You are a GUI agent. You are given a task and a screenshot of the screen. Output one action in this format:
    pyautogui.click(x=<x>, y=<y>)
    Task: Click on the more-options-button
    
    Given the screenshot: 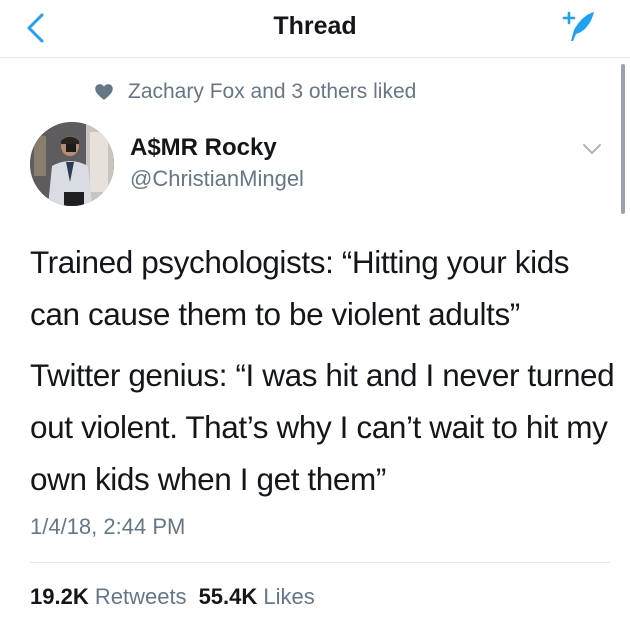 What is the action you would take?
    pyautogui.click(x=592, y=149)
    